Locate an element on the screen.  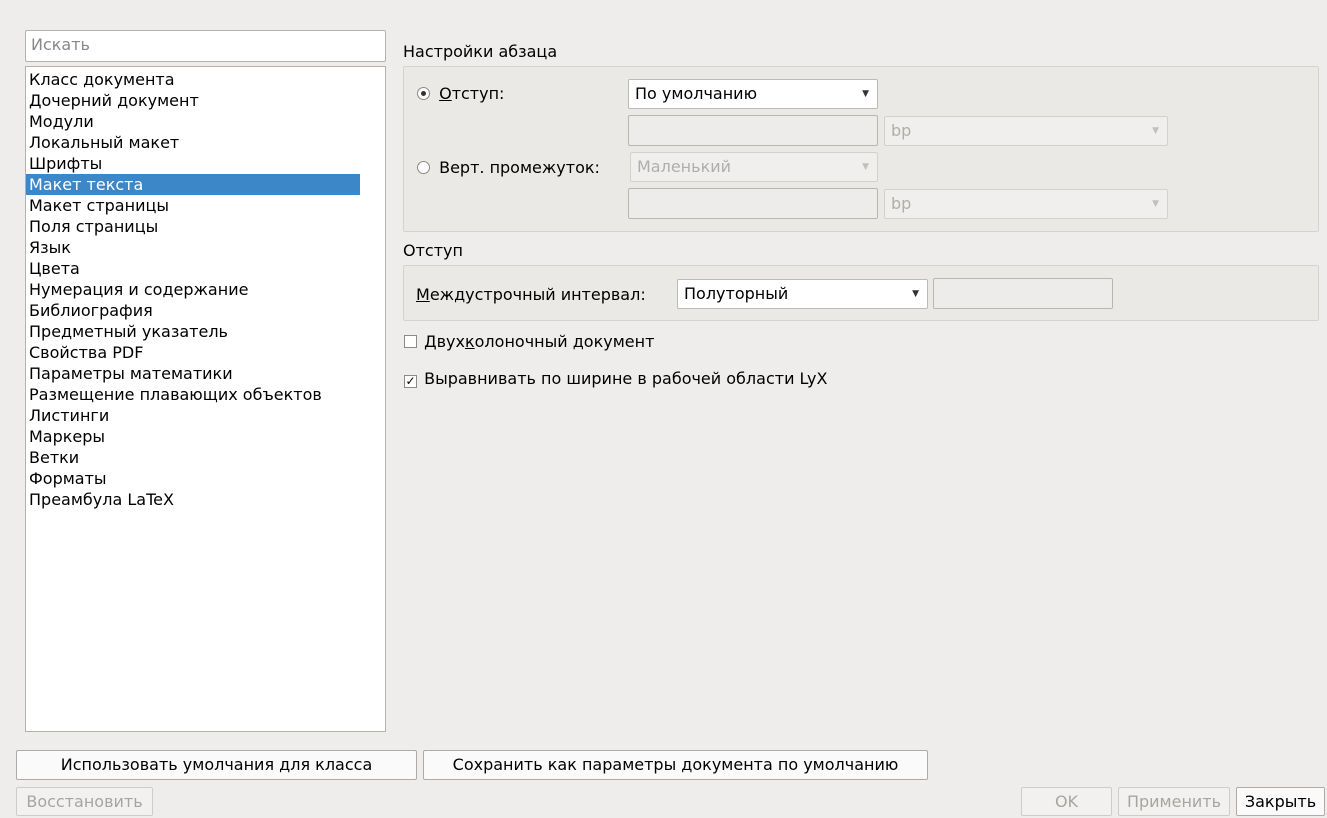
sidebar-item: Предметный указатель is located at coordinates (193, 331).